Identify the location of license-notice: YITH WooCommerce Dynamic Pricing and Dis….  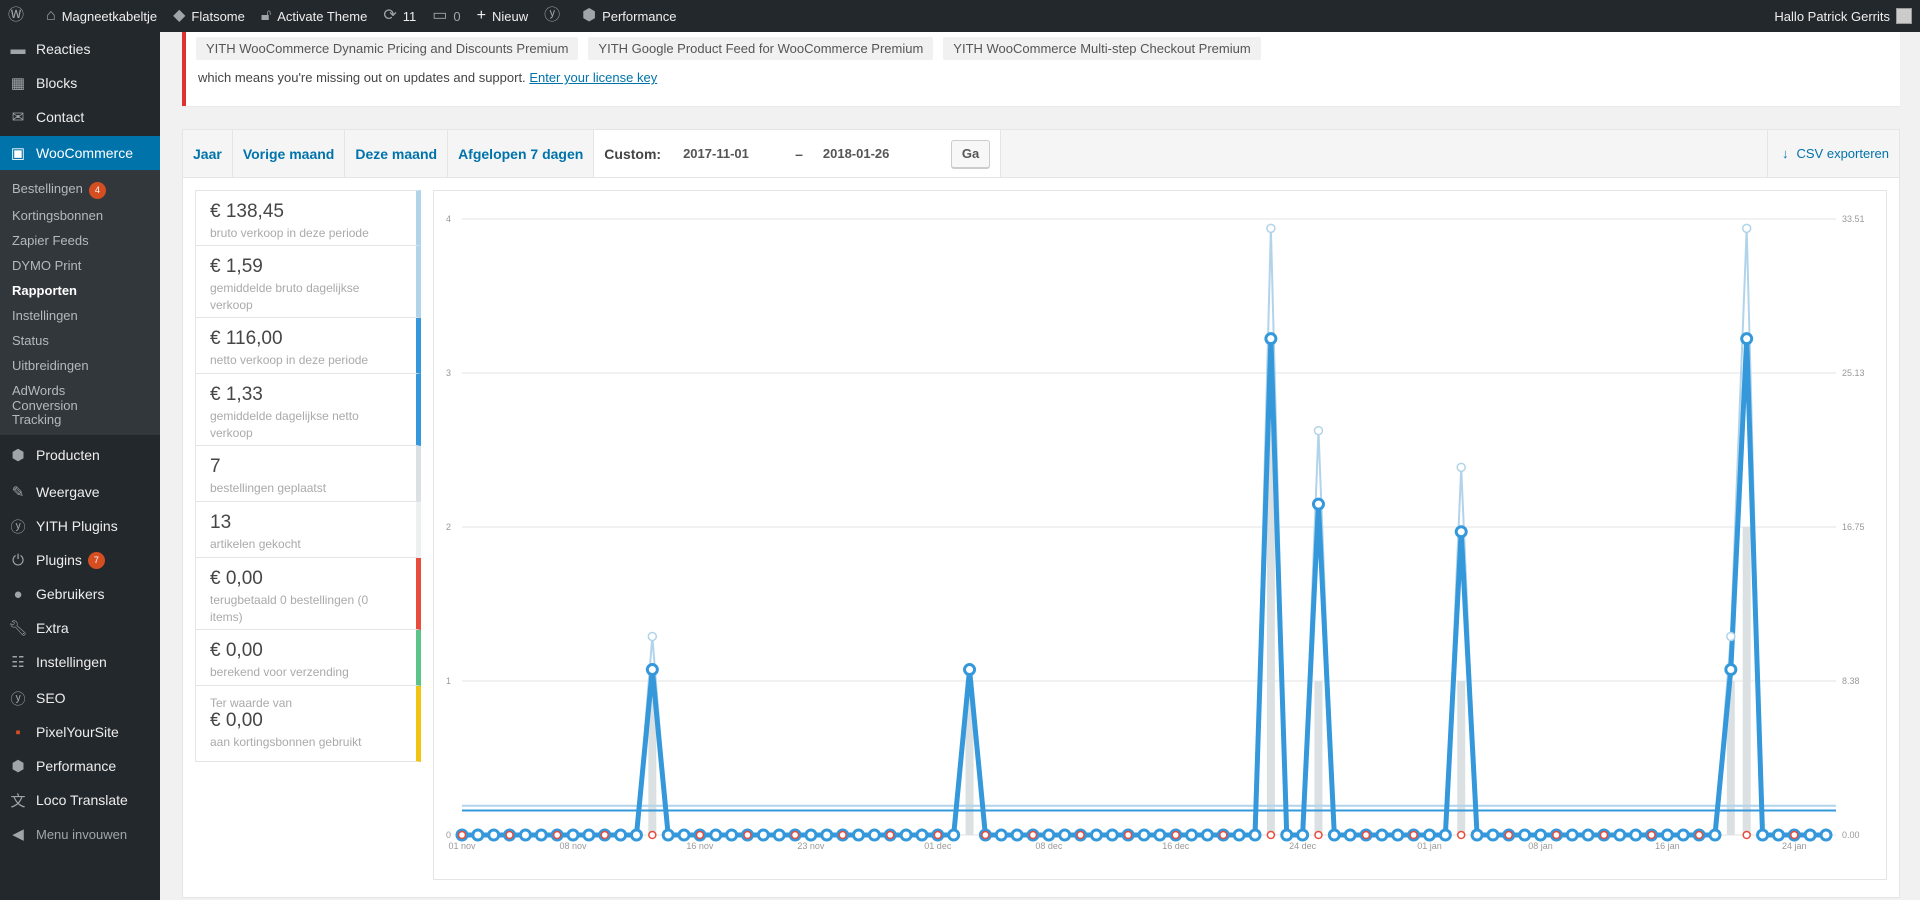
(1041, 69).